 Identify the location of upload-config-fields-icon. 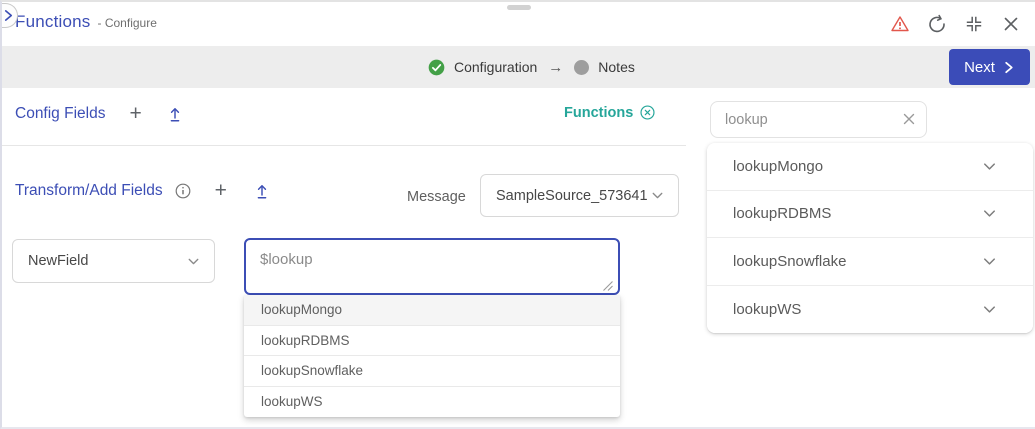
(175, 114).